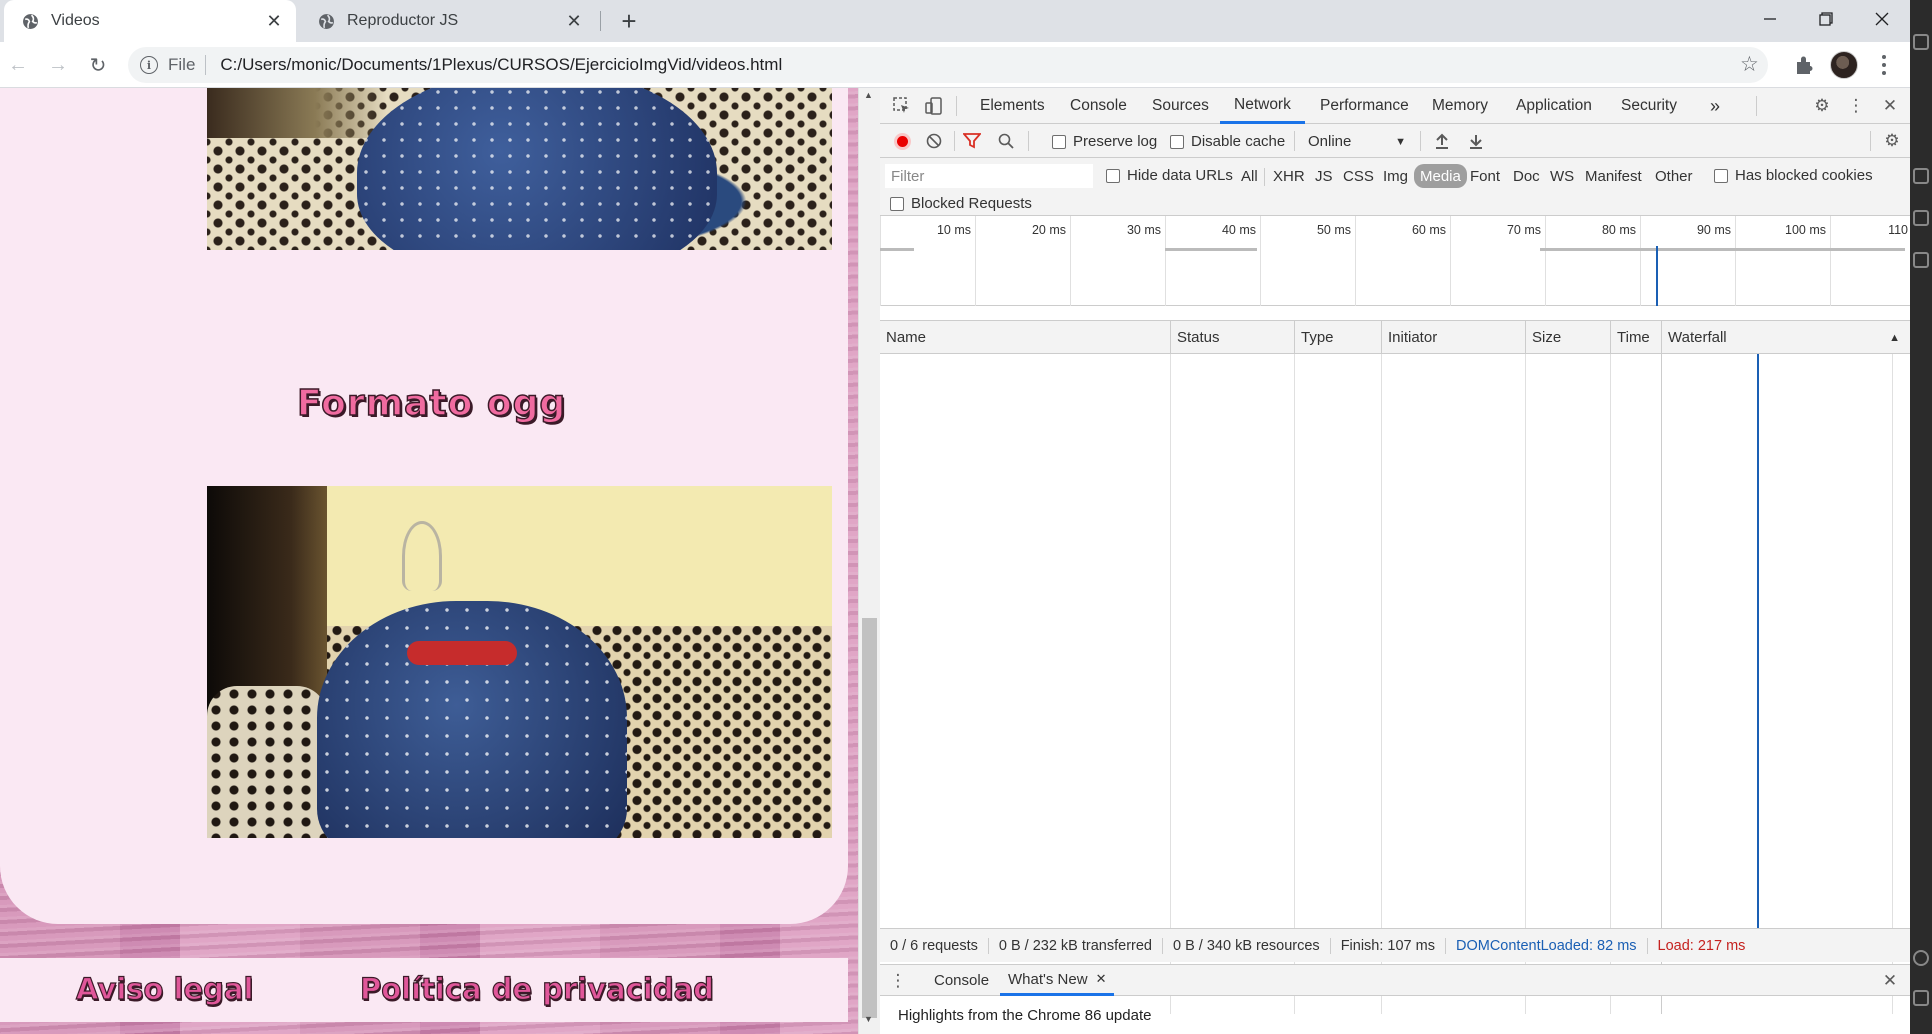 The image size is (1932, 1034). What do you see at coordinates (1453, 337) in the screenshot?
I see `column-initiator: Initiator` at bounding box center [1453, 337].